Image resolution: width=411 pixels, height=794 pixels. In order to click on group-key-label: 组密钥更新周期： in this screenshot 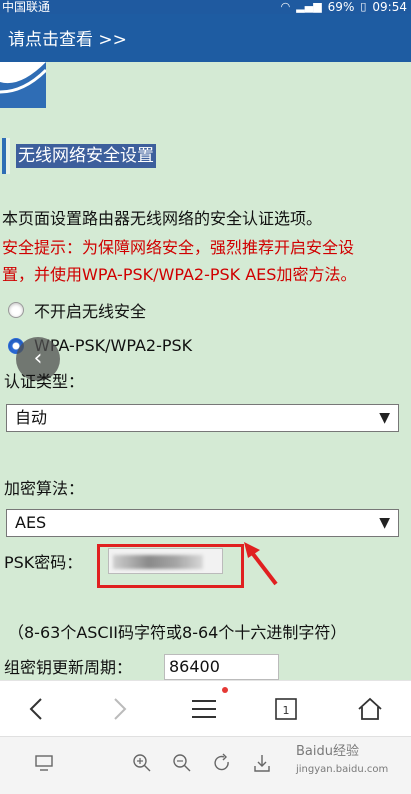, I will do `click(68, 667)`.